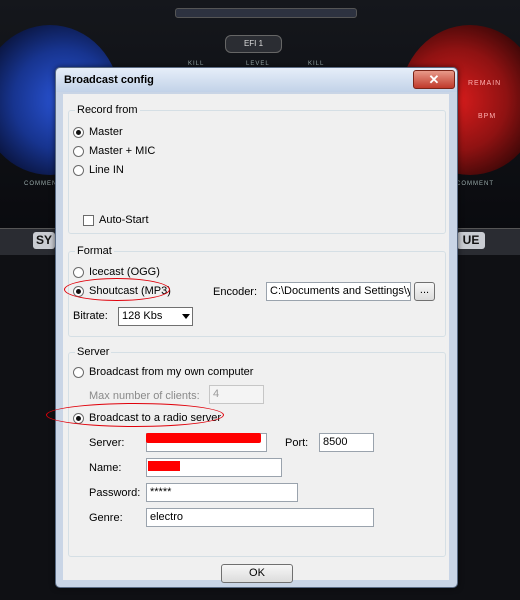  I want to click on genre-label: Genre:, so click(106, 518).